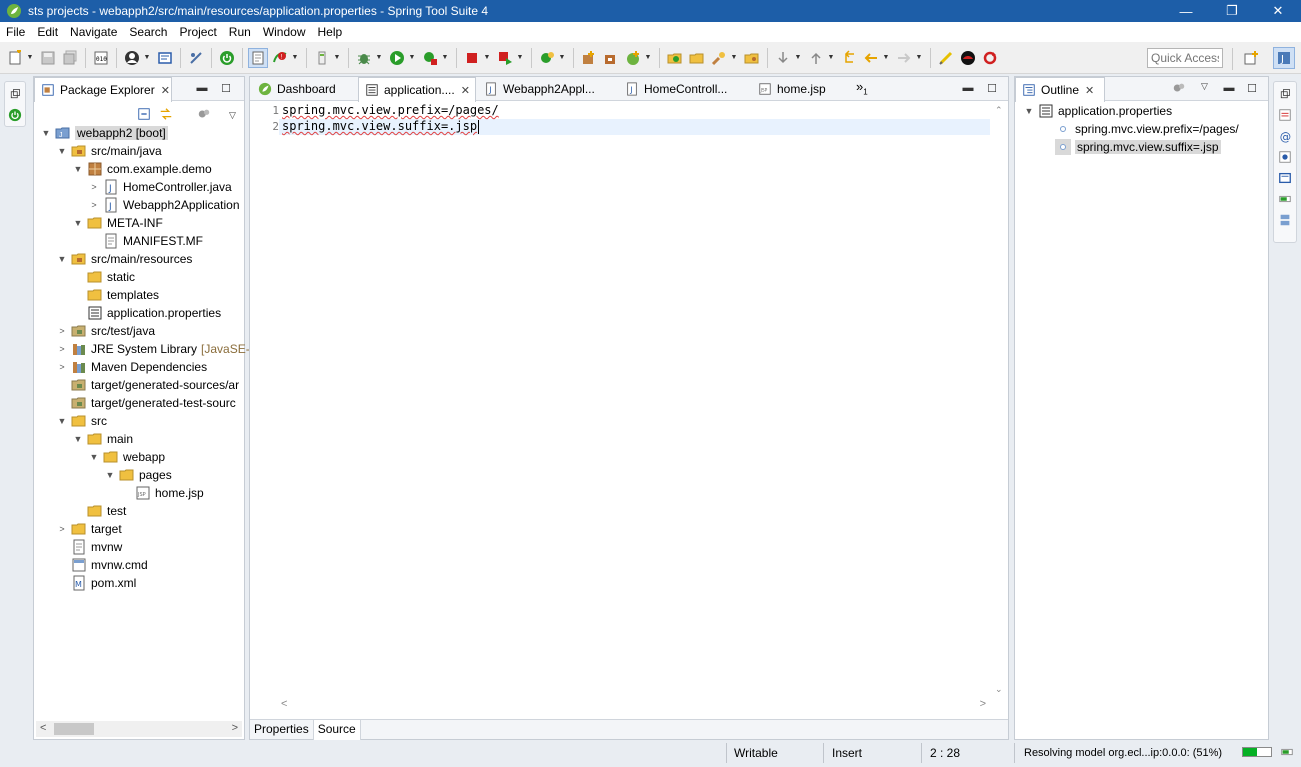  What do you see at coordinates (1147, 129) in the screenshot?
I see `outline-item: spring.mvc.view.prefix=/pages/` at bounding box center [1147, 129].